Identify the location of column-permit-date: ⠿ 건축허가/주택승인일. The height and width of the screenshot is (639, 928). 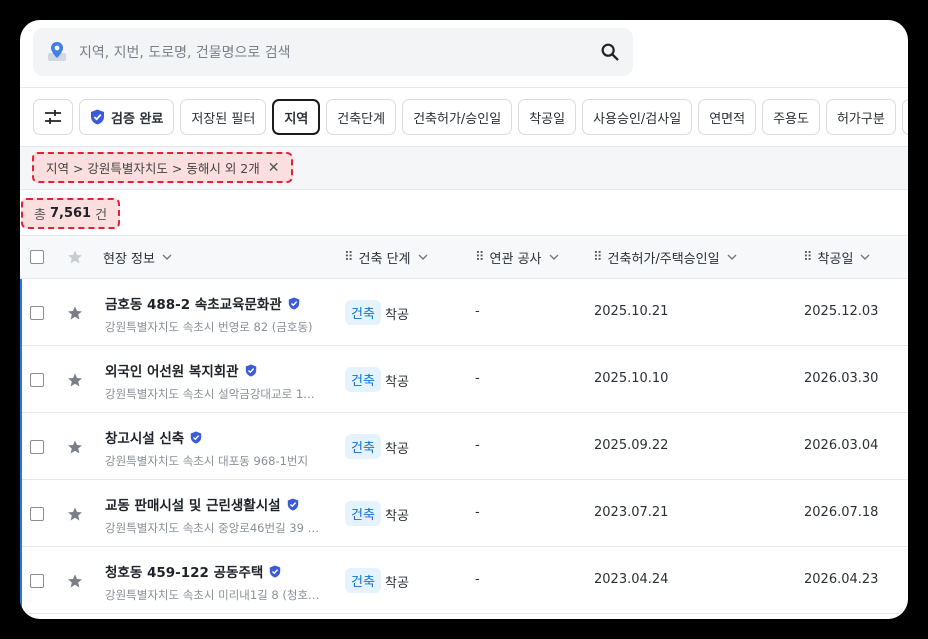
(665, 257).